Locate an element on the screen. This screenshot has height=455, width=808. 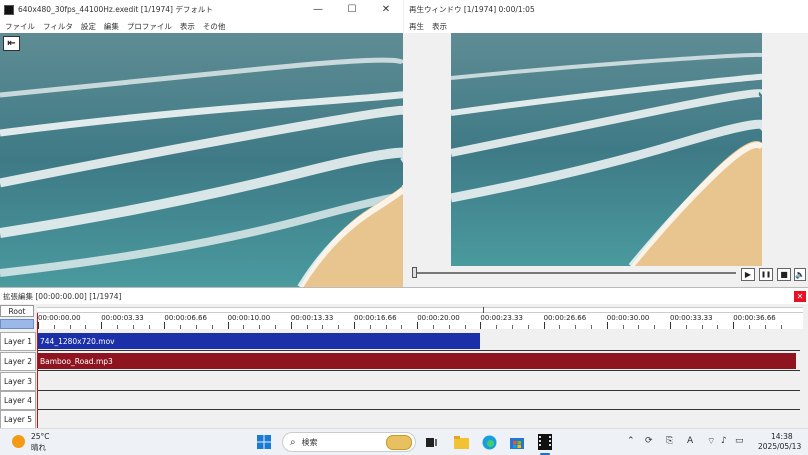
seek-bar-track is located at coordinates (575, 273).